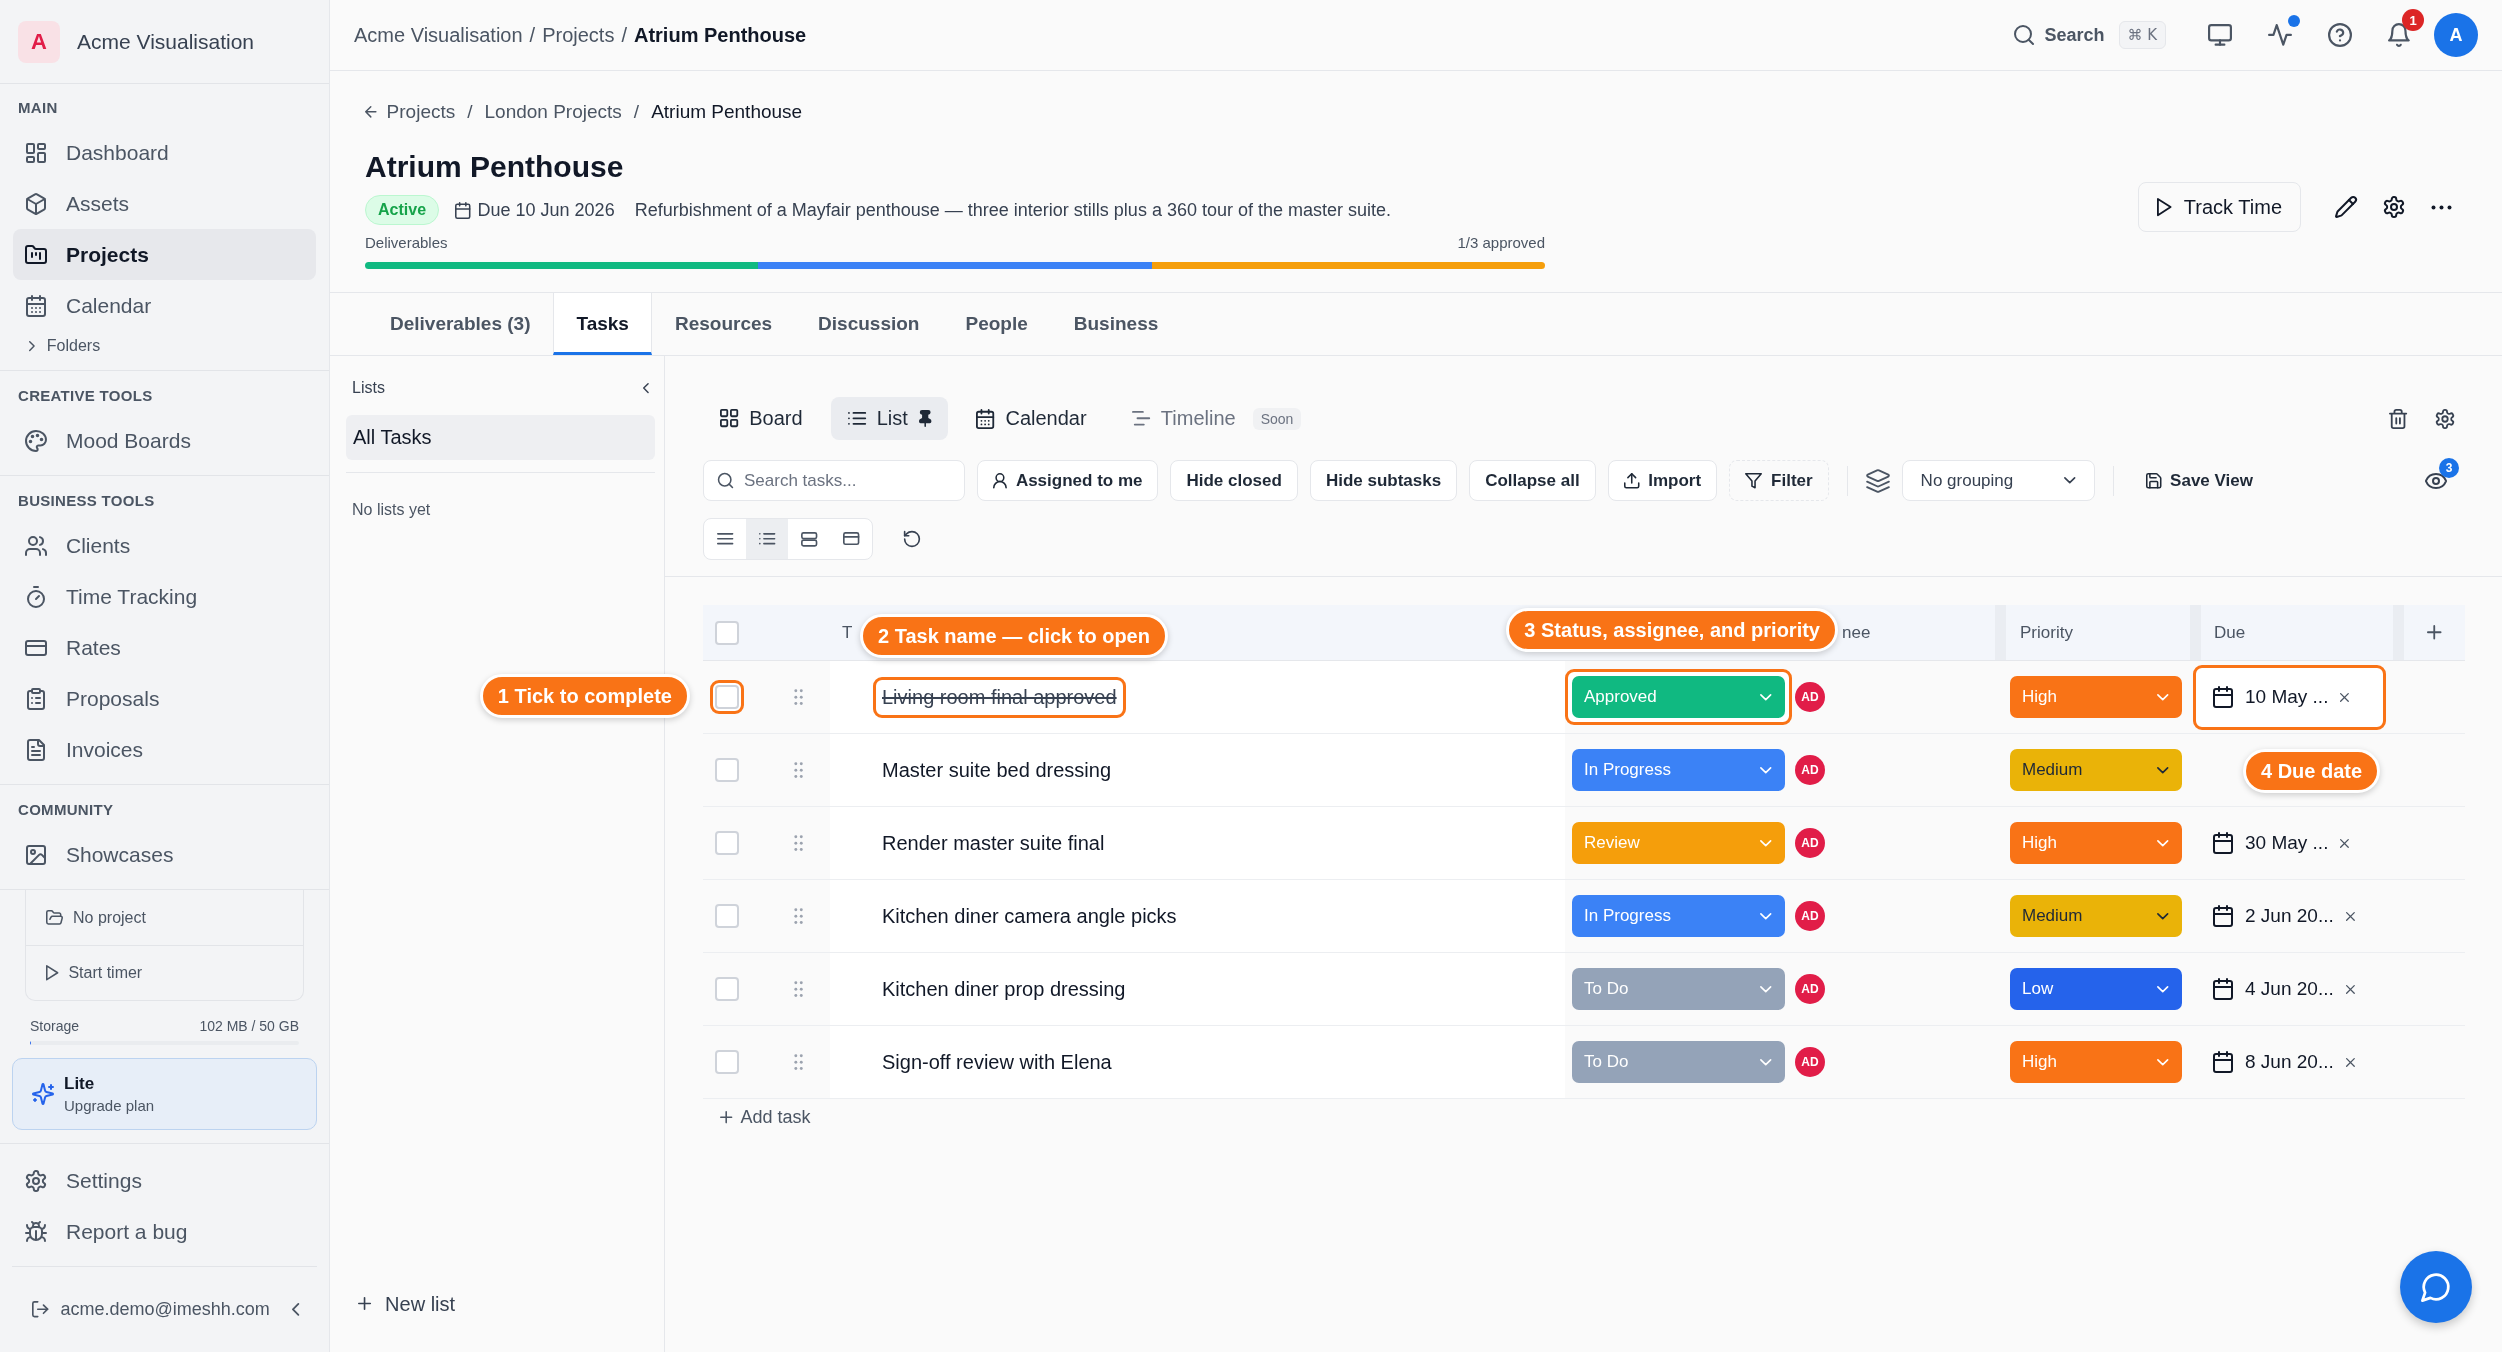 The width and height of the screenshot is (2502, 1352). Describe the element at coordinates (164, 647) in the screenshot. I see `sidebar-item: Rates` at that location.